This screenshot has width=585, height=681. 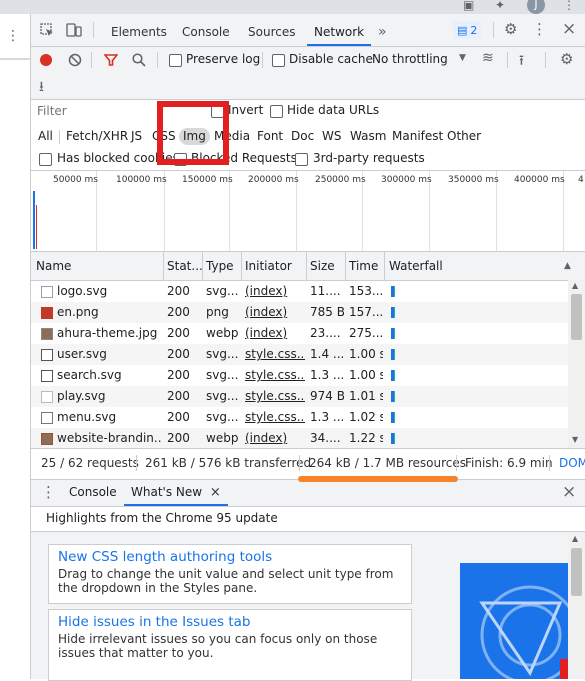 What do you see at coordinates (536, 7) in the screenshot?
I see `avatar: J` at bounding box center [536, 7].